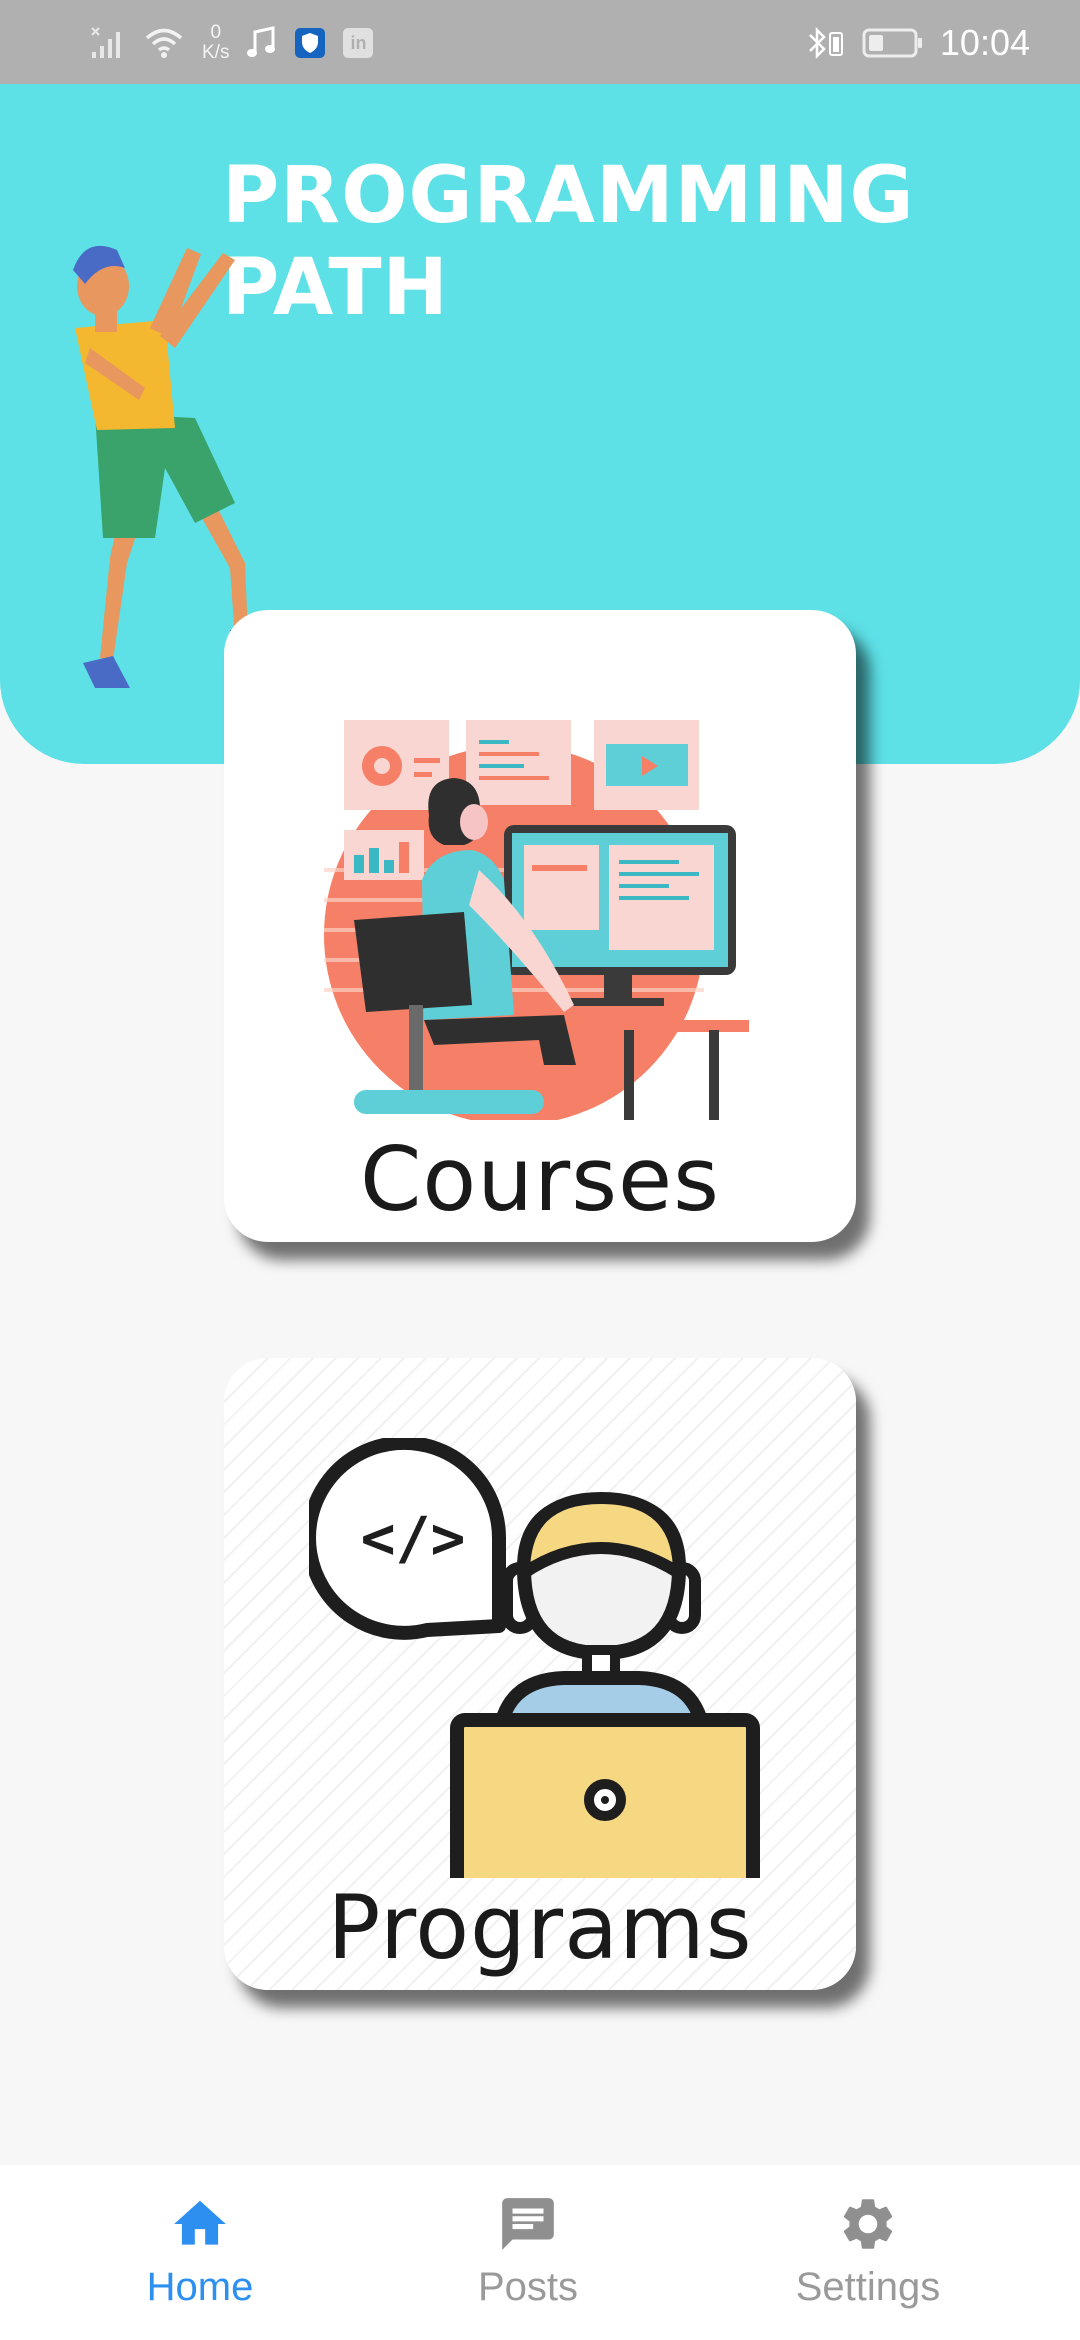  What do you see at coordinates (826, 43) in the screenshot?
I see `bluetooth-icon` at bounding box center [826, 43].